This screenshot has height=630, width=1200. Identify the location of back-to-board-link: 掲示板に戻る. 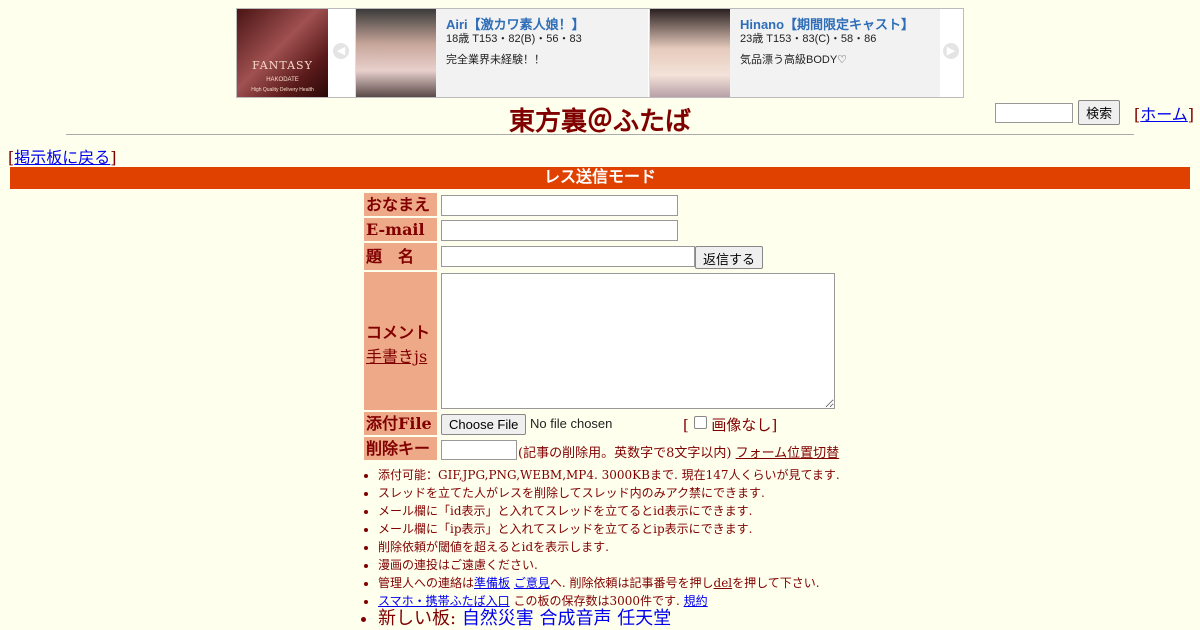
(62, 157).